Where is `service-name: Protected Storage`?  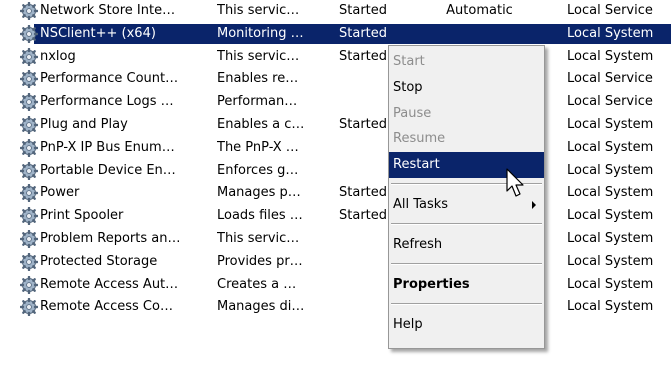 service-name: Protected Storage is located at coordinates (99, 261).